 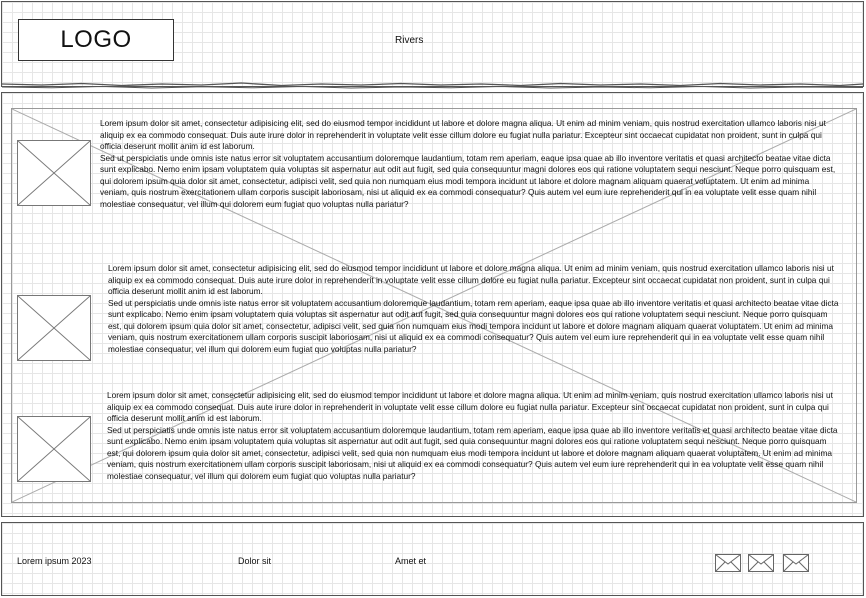 What do you see at coordinates (409, 40) in the screenshot?
I see `site-title: Rivers` at bounding box center [409, 40].